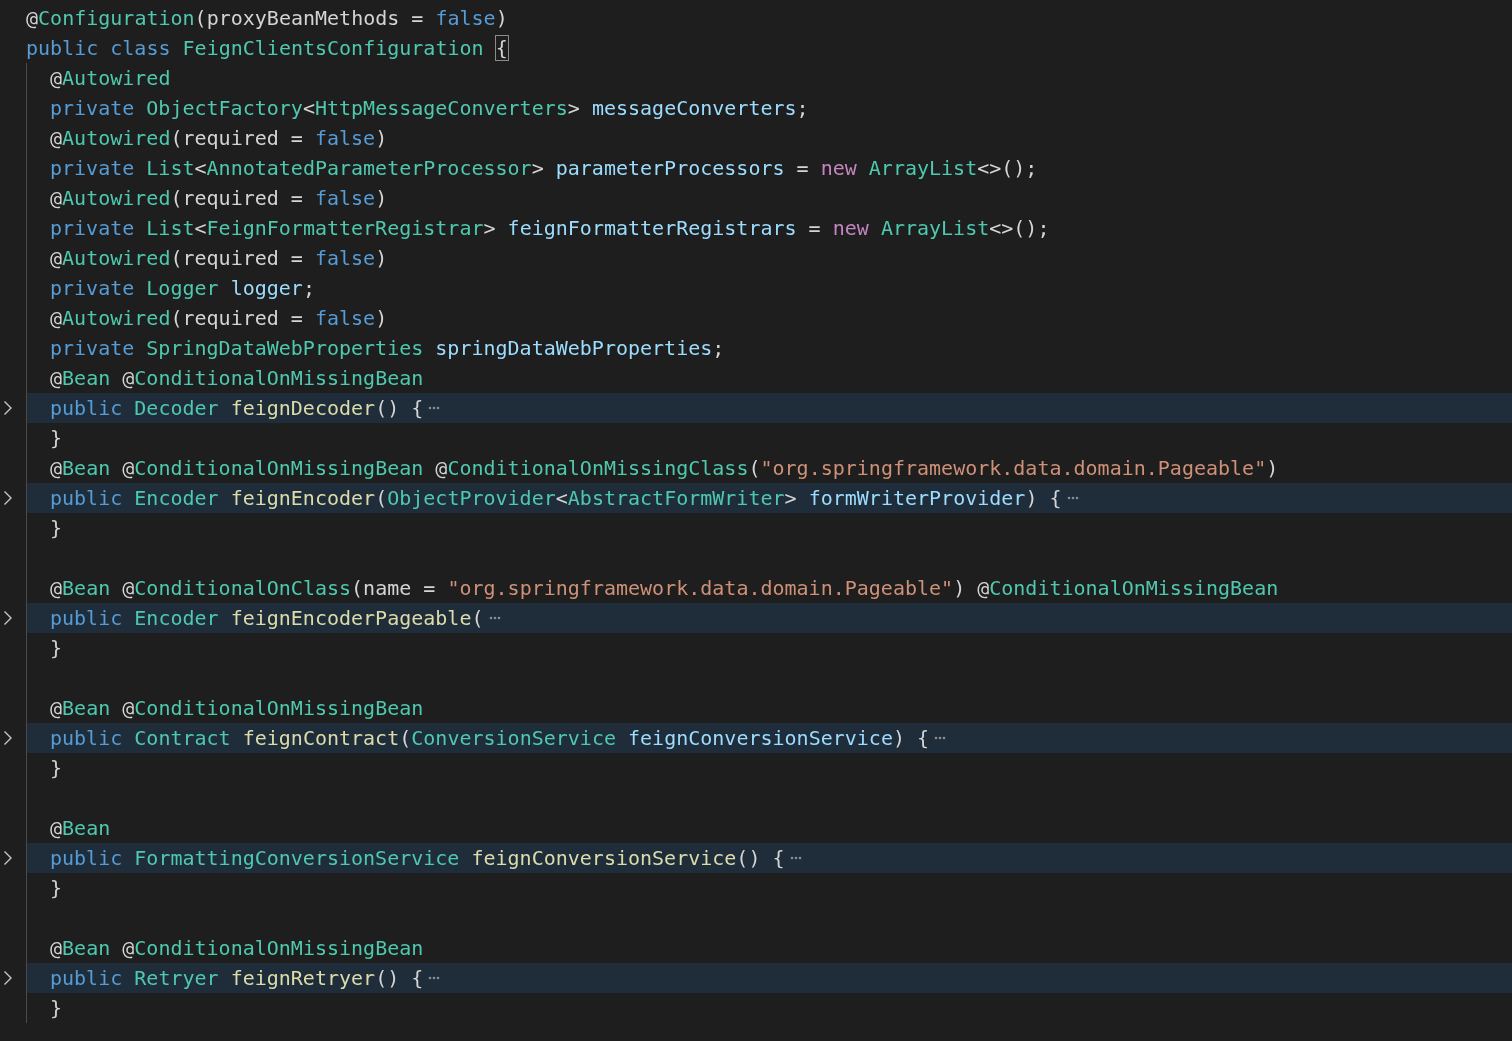  I want to click on code-line: public Contract feignContract(ConversionService feignConversionService) {, so click(490, 738).